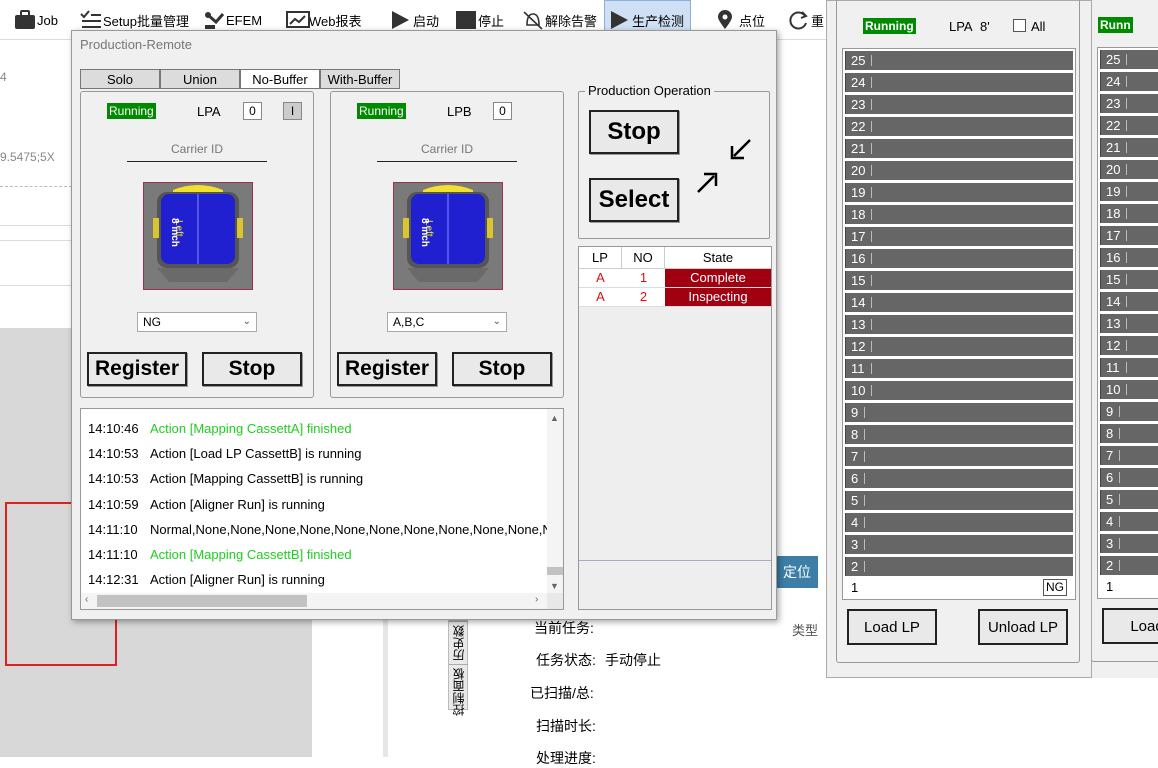  What do you see at coordinates (634, 132) in the screenshot?
I see `production-stop-button: Stop` at bounding box center [634, 132].